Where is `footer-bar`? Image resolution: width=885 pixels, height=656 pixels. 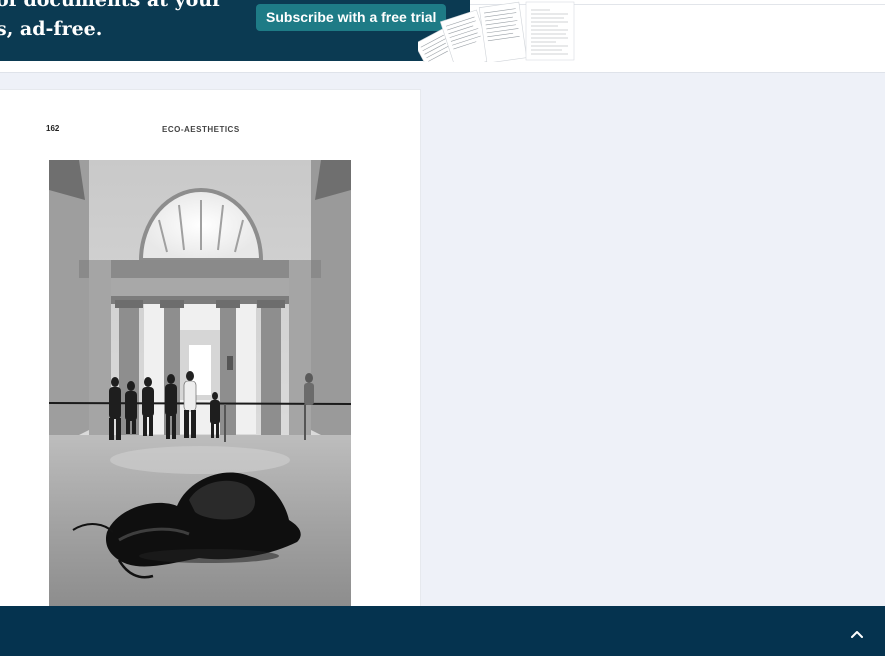 footer-bar is located at coordinates (442, 631).